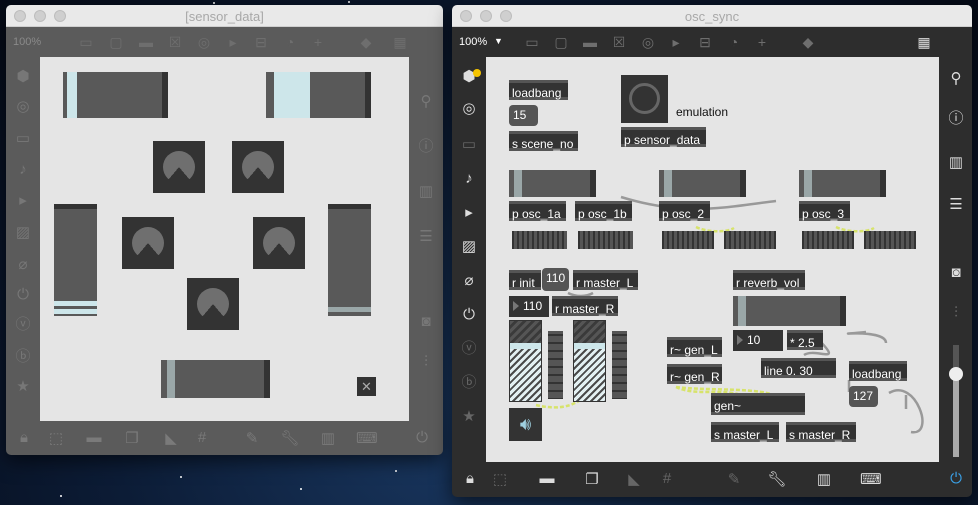  I want to click on line-object: line 0. 30, so click(798, 368).